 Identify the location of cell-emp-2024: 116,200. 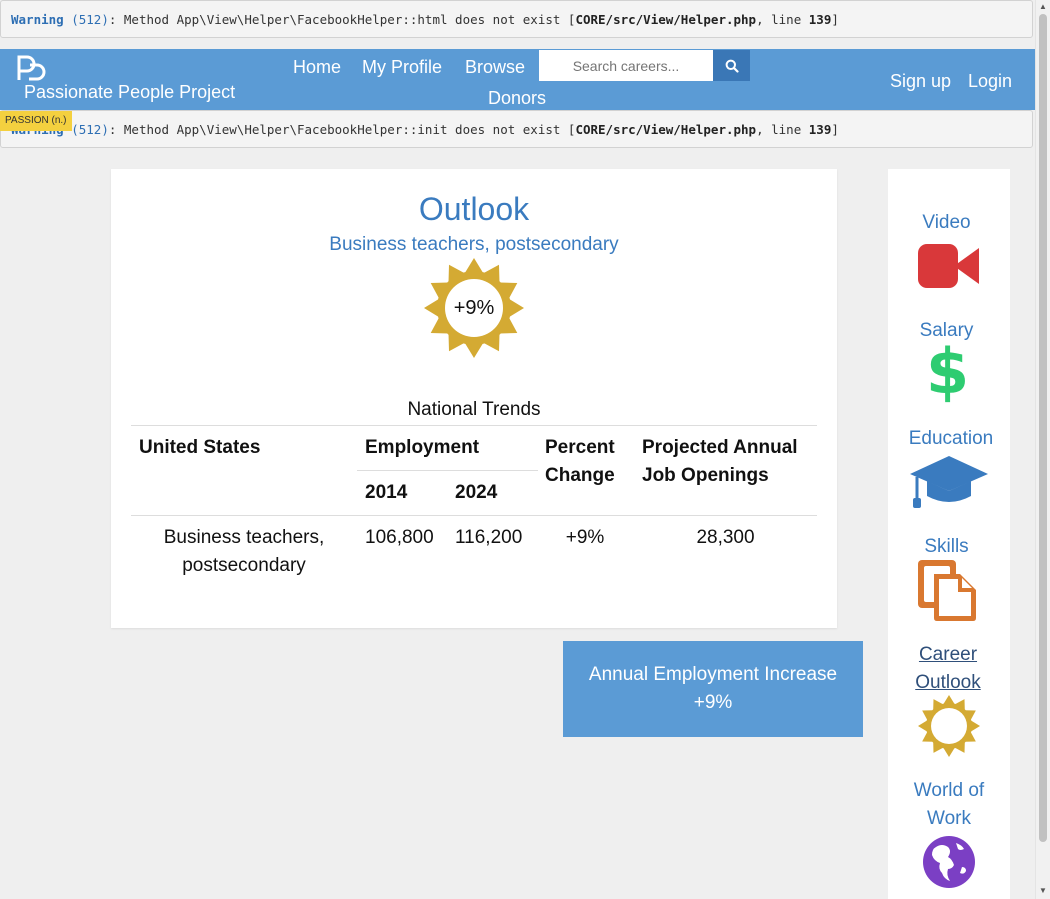
(489, 537).